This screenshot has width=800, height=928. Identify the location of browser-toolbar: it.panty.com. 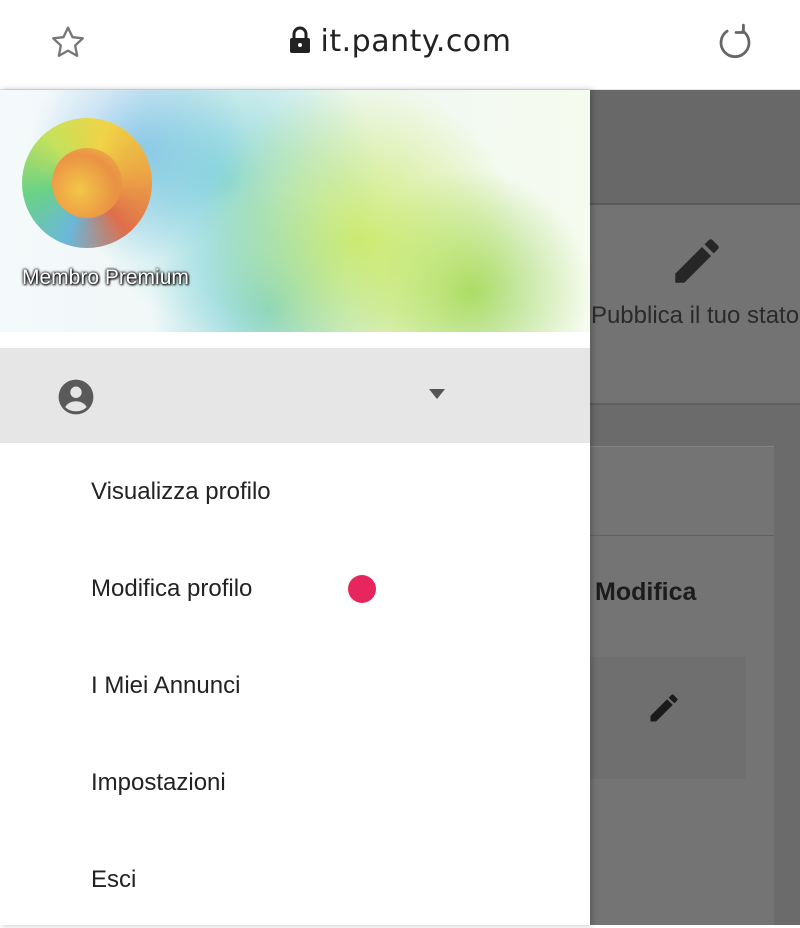
(400, 45).